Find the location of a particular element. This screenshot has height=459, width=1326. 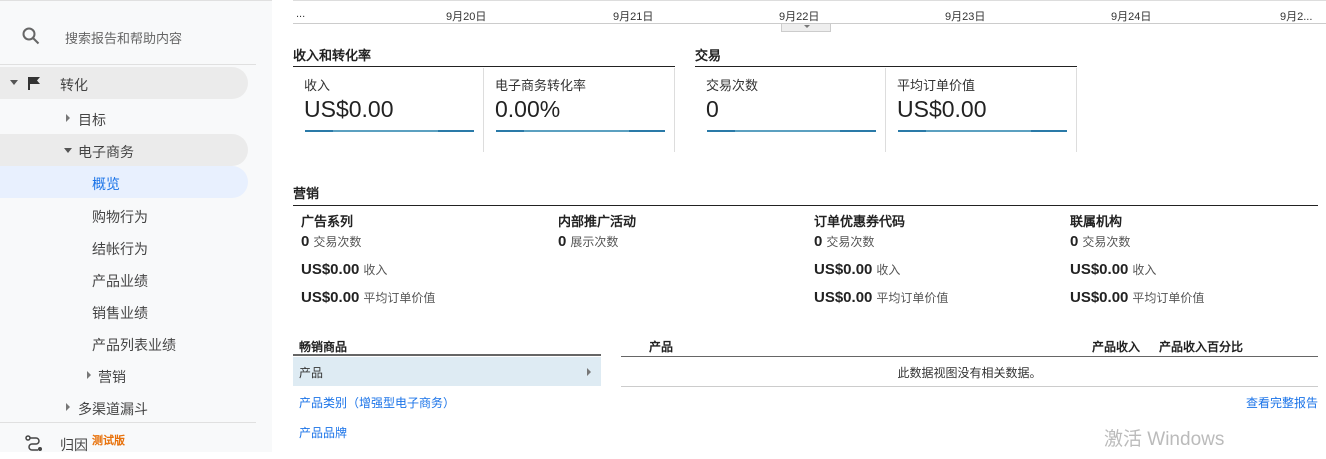

sidebar-item-ecommerce: 电子商务 is located at coordinates (124, 150).